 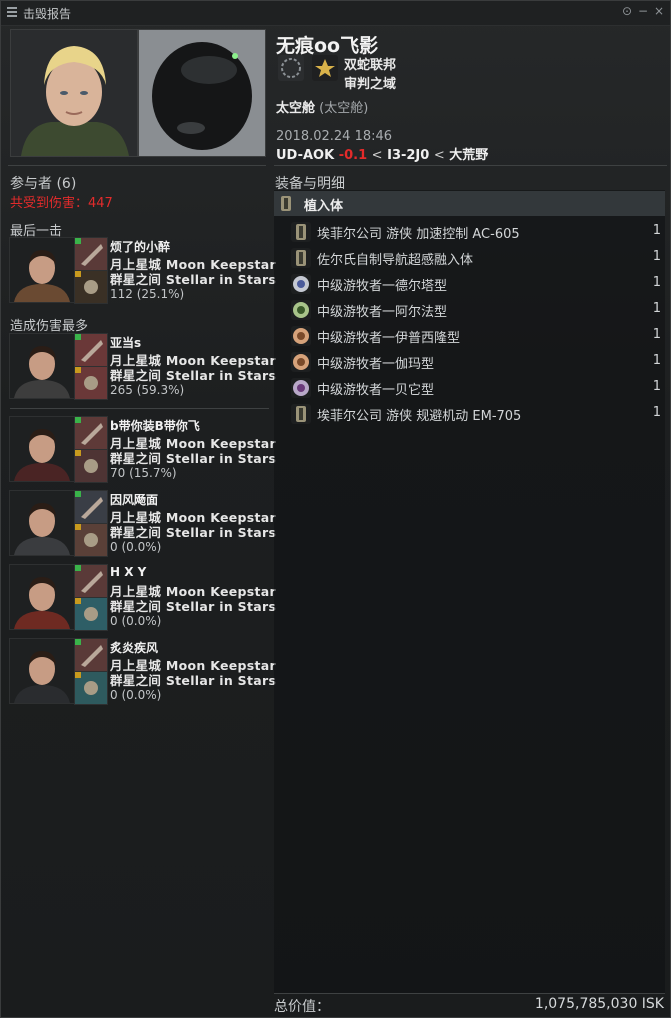 What do you see at coordinates (627, 11) in the screenshot?
I see `pin-icon: ⊙` at bounding box center [627, 11].